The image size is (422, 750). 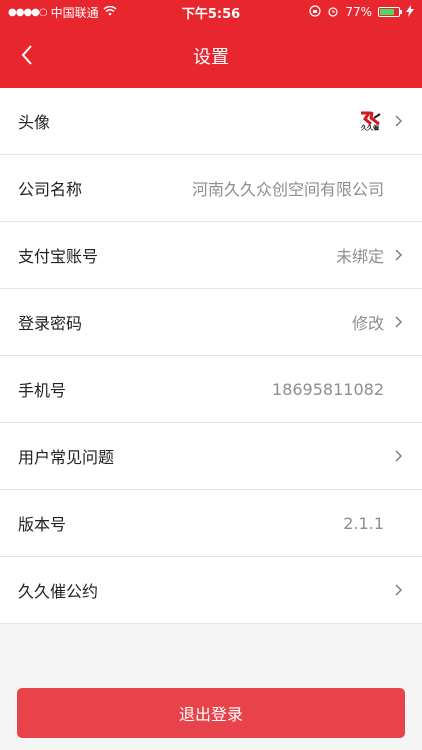 I want to click on logout-button: 退出登录, so click(x=211, y=713).